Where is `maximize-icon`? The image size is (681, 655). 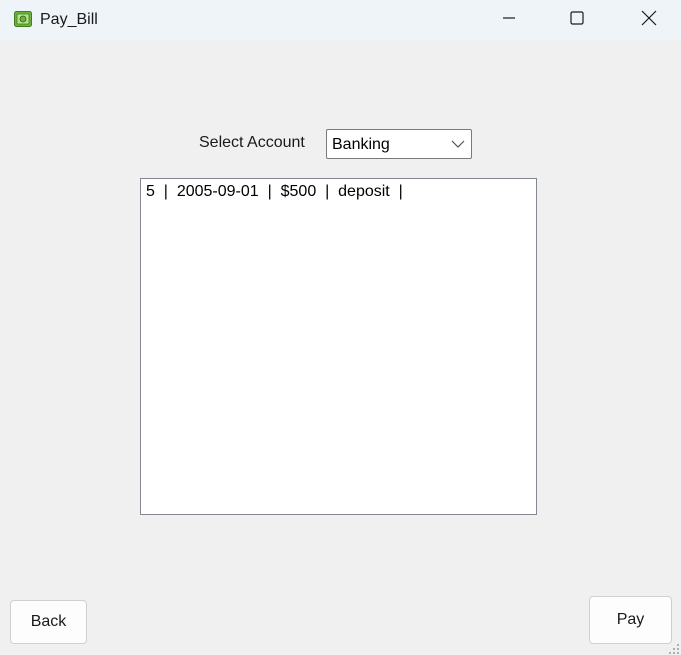 maximize-icon is located at coordinates (577, 20).